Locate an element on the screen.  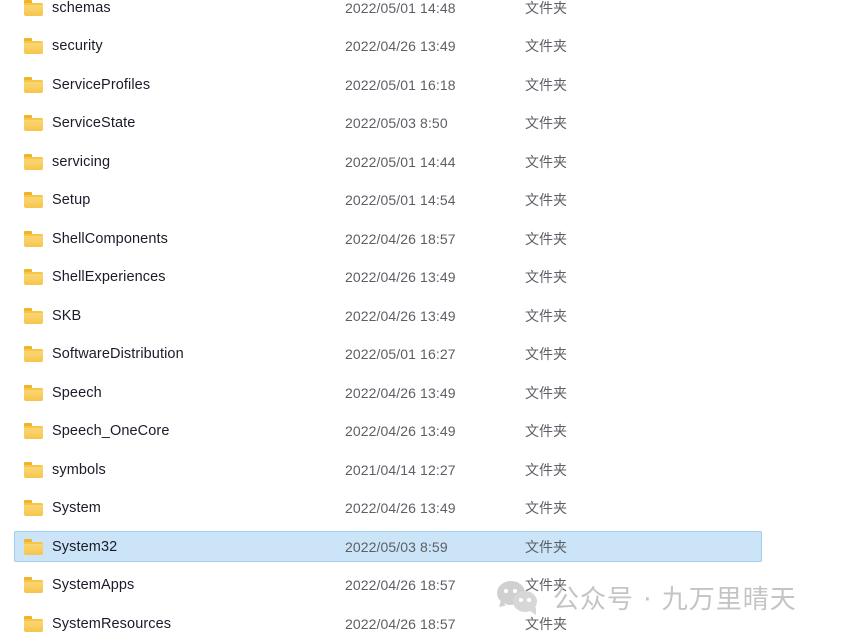
table-row: ShellExperiences 2022/04/26 13:49 文件夹 is located at coordinates (432, 277).